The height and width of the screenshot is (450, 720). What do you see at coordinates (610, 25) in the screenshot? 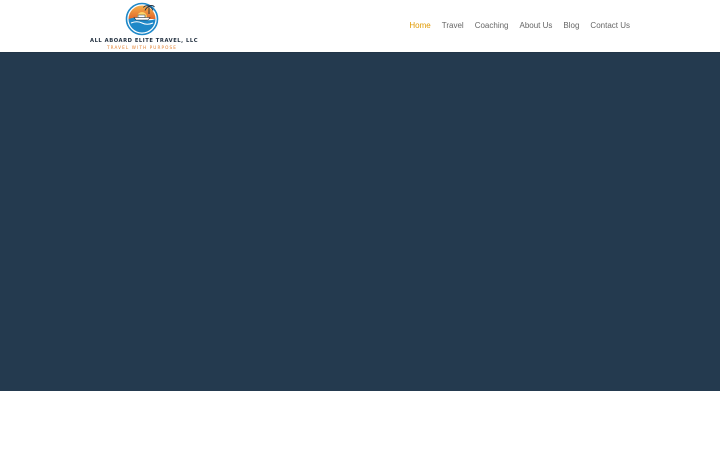
I see `nav-item-contact-us: Contact Us` at bounding box center [610, 25].